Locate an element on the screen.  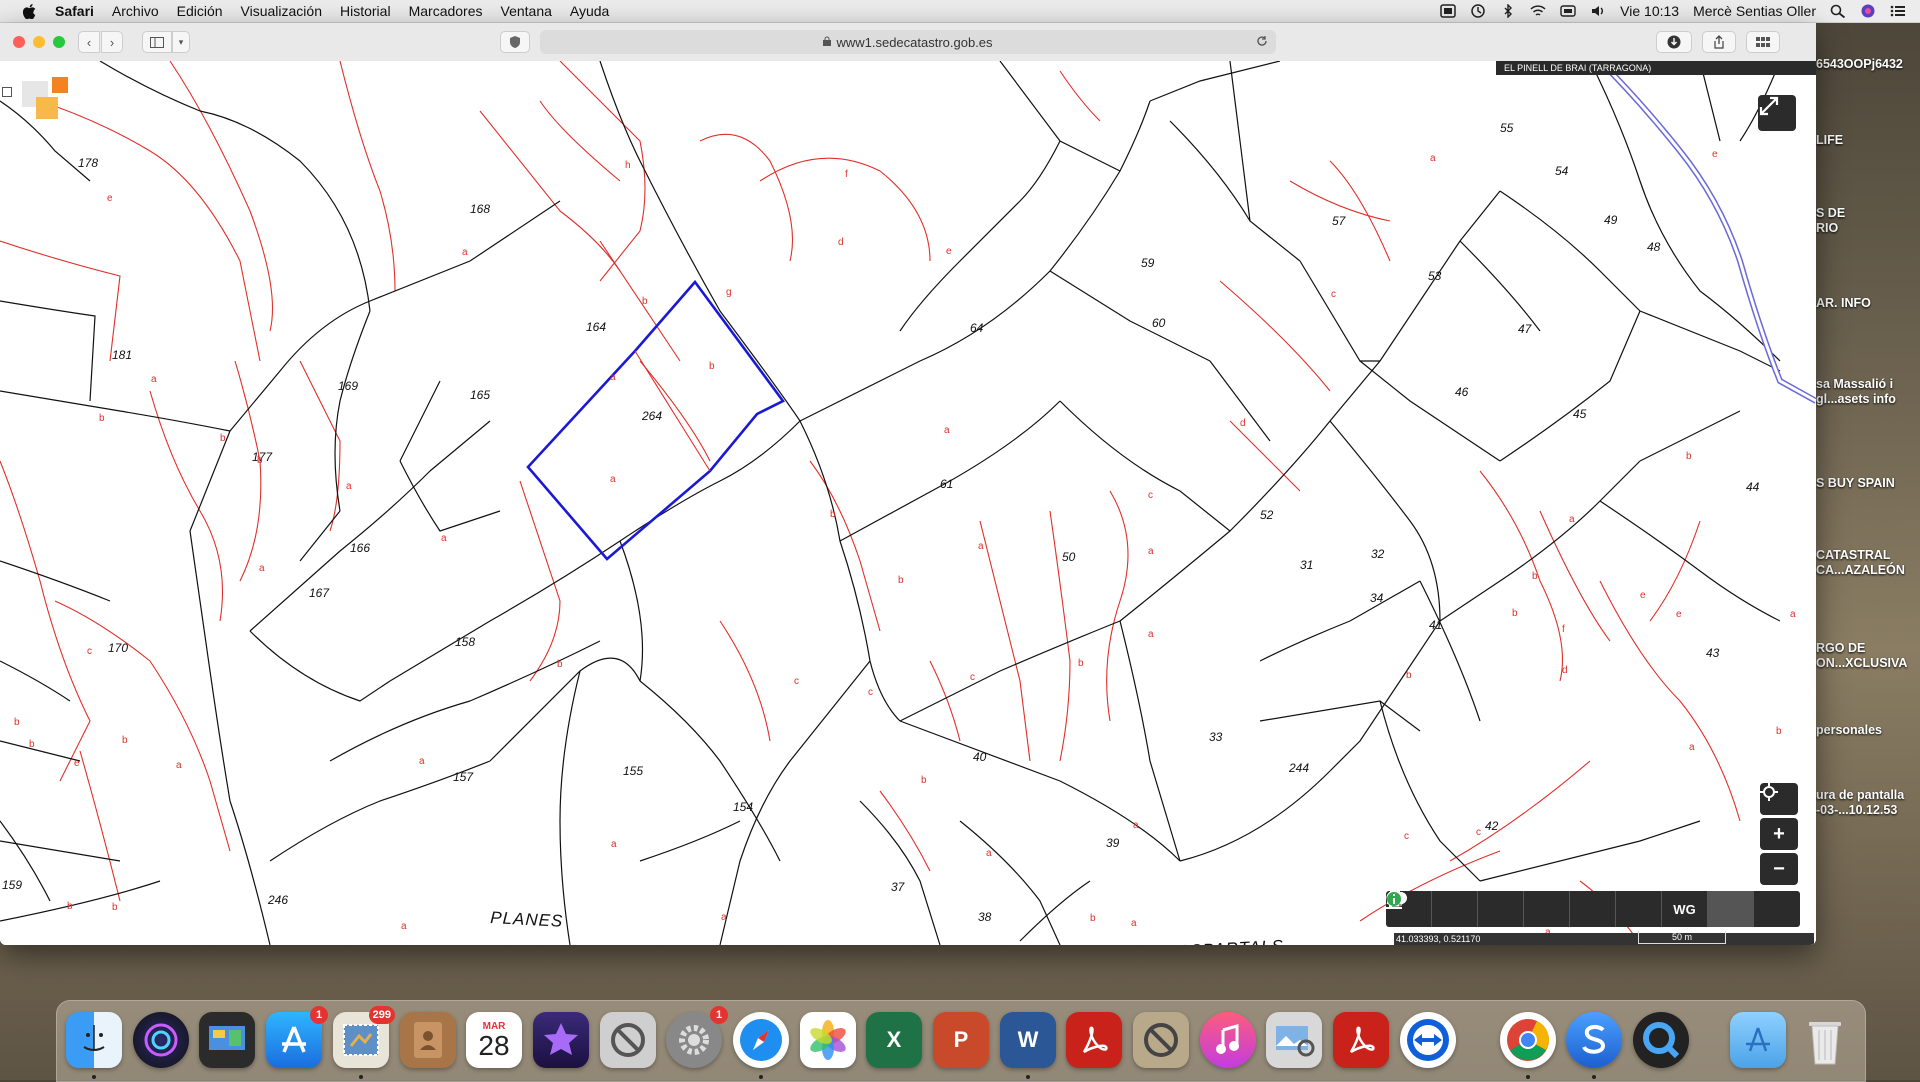
desktop-file-label: RGO DE is located at coordinates (1840, 648).